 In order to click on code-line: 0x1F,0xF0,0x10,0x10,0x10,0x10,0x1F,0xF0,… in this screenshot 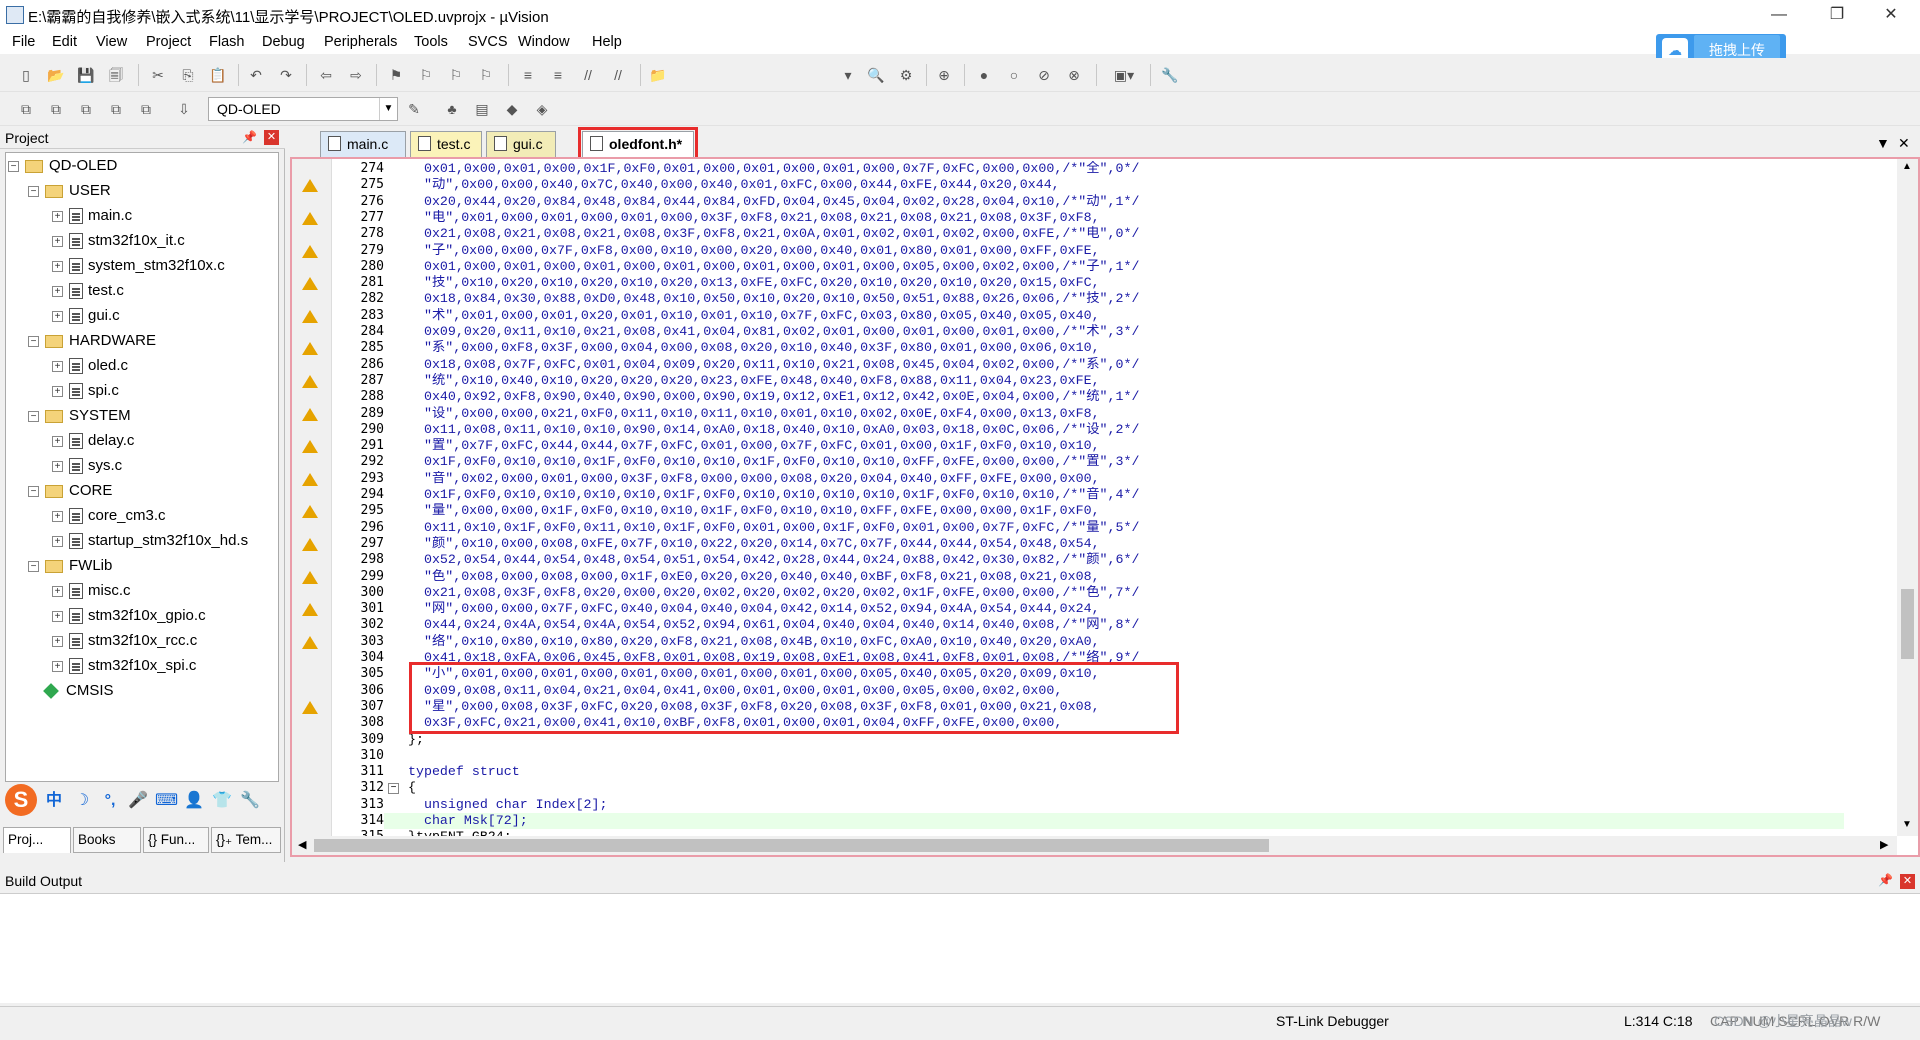, I will do `click(1114, 495)`.